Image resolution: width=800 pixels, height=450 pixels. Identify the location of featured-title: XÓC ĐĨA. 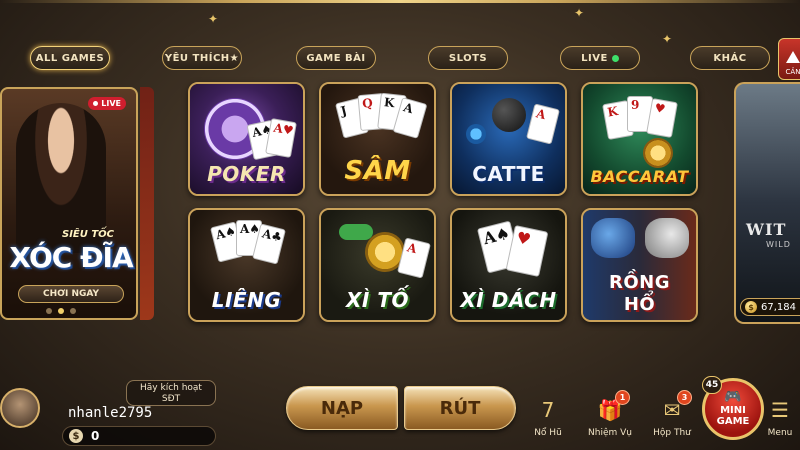
(71, 257).